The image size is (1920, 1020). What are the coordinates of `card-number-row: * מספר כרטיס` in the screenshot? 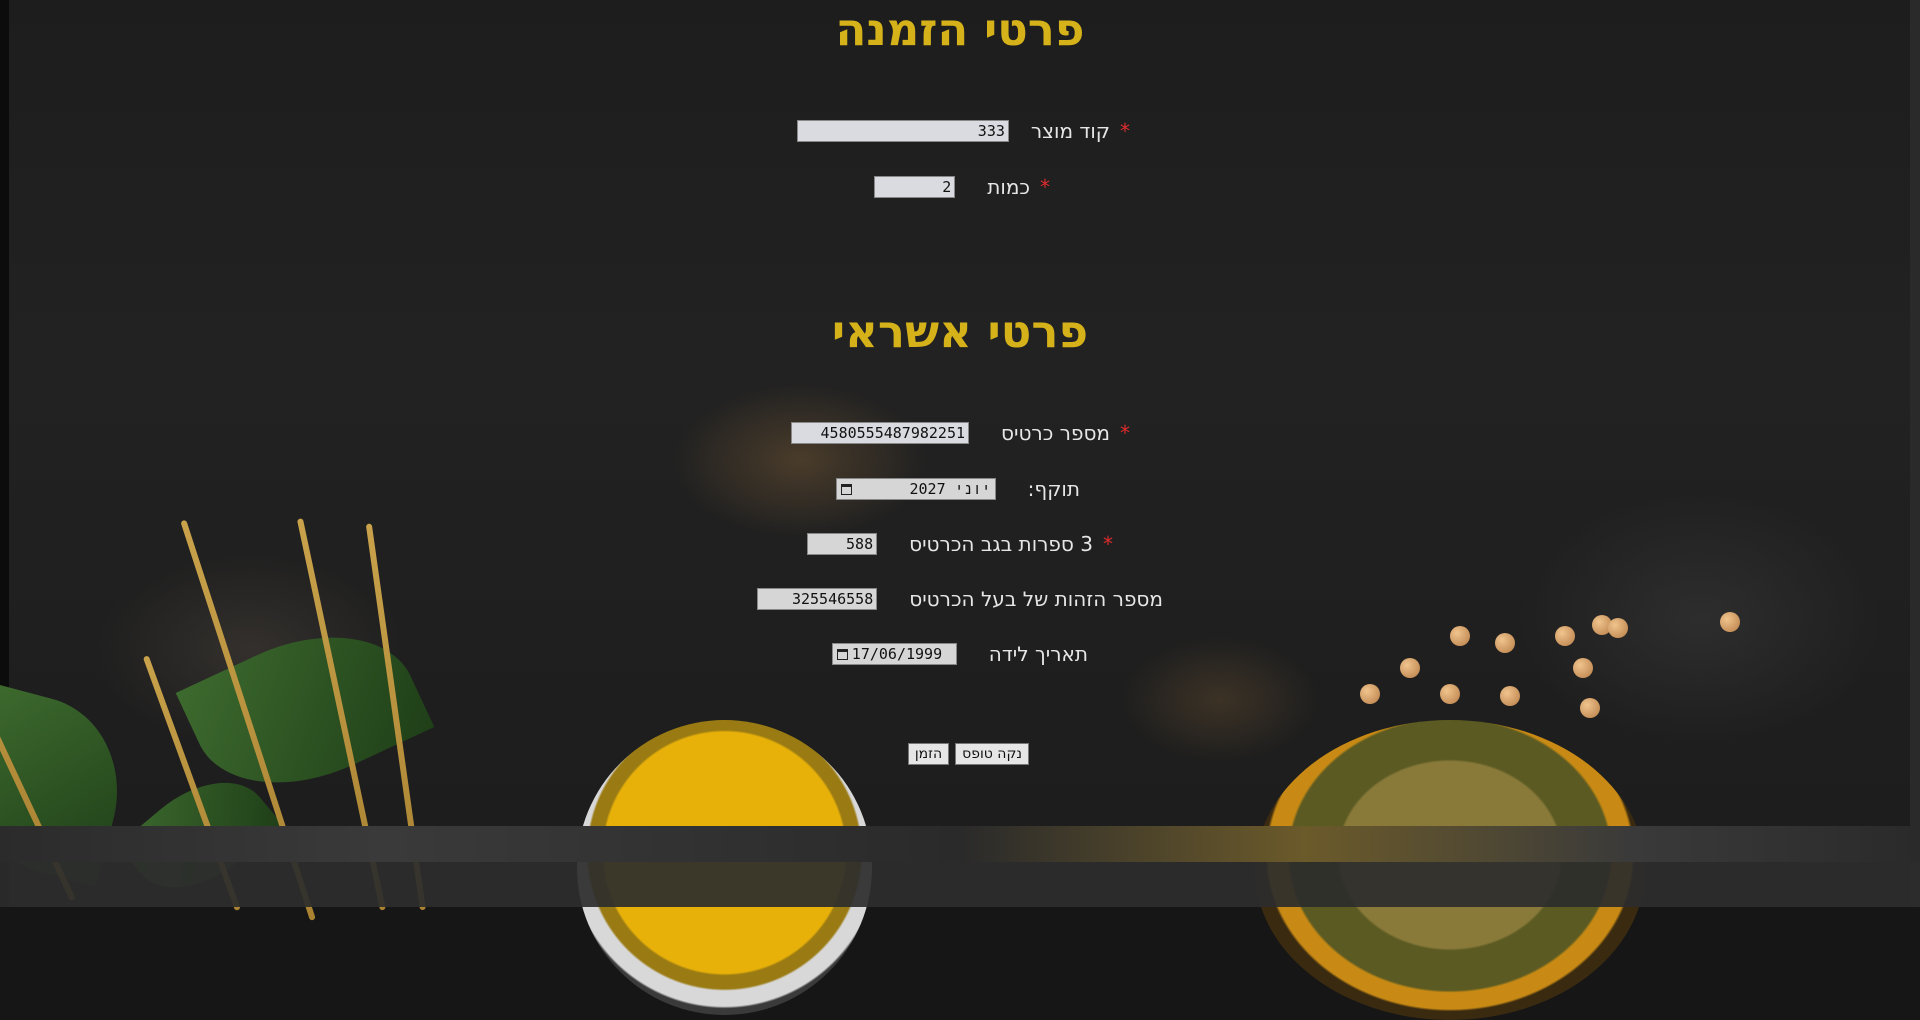 It's located at (960, 433).